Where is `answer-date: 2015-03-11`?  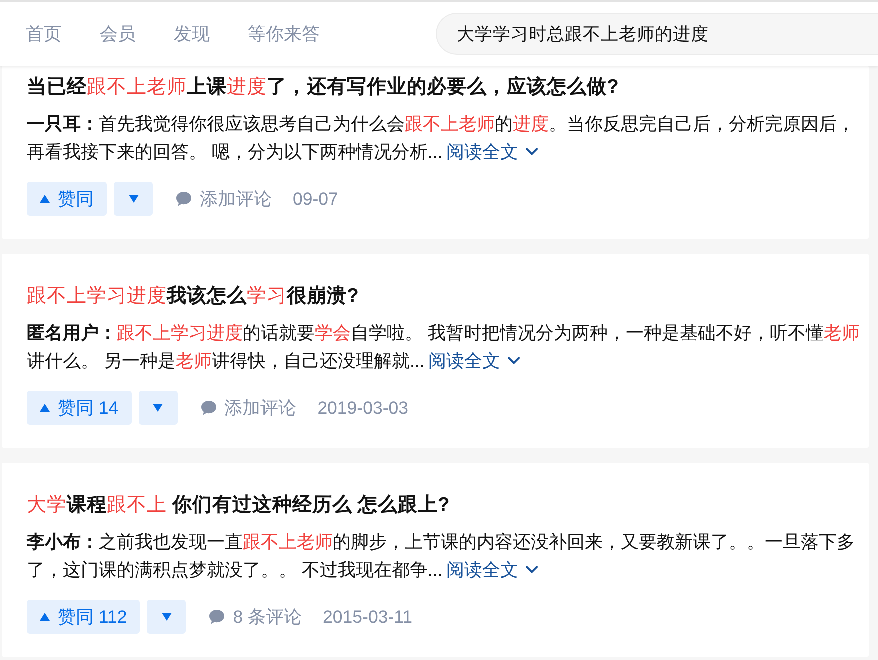
answer-date: 2015-03-11 is located at coordinates (368, 617).